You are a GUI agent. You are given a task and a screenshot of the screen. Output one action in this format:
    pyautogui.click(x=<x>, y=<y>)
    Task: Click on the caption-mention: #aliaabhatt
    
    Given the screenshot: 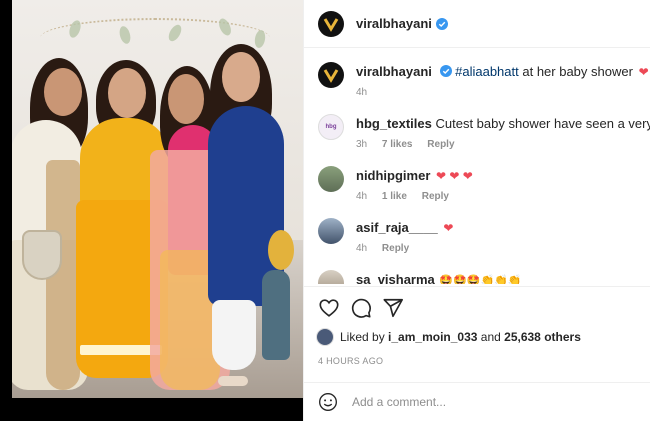 What is the action you would take?
    pyautogui.click(x=487, y=71)
    